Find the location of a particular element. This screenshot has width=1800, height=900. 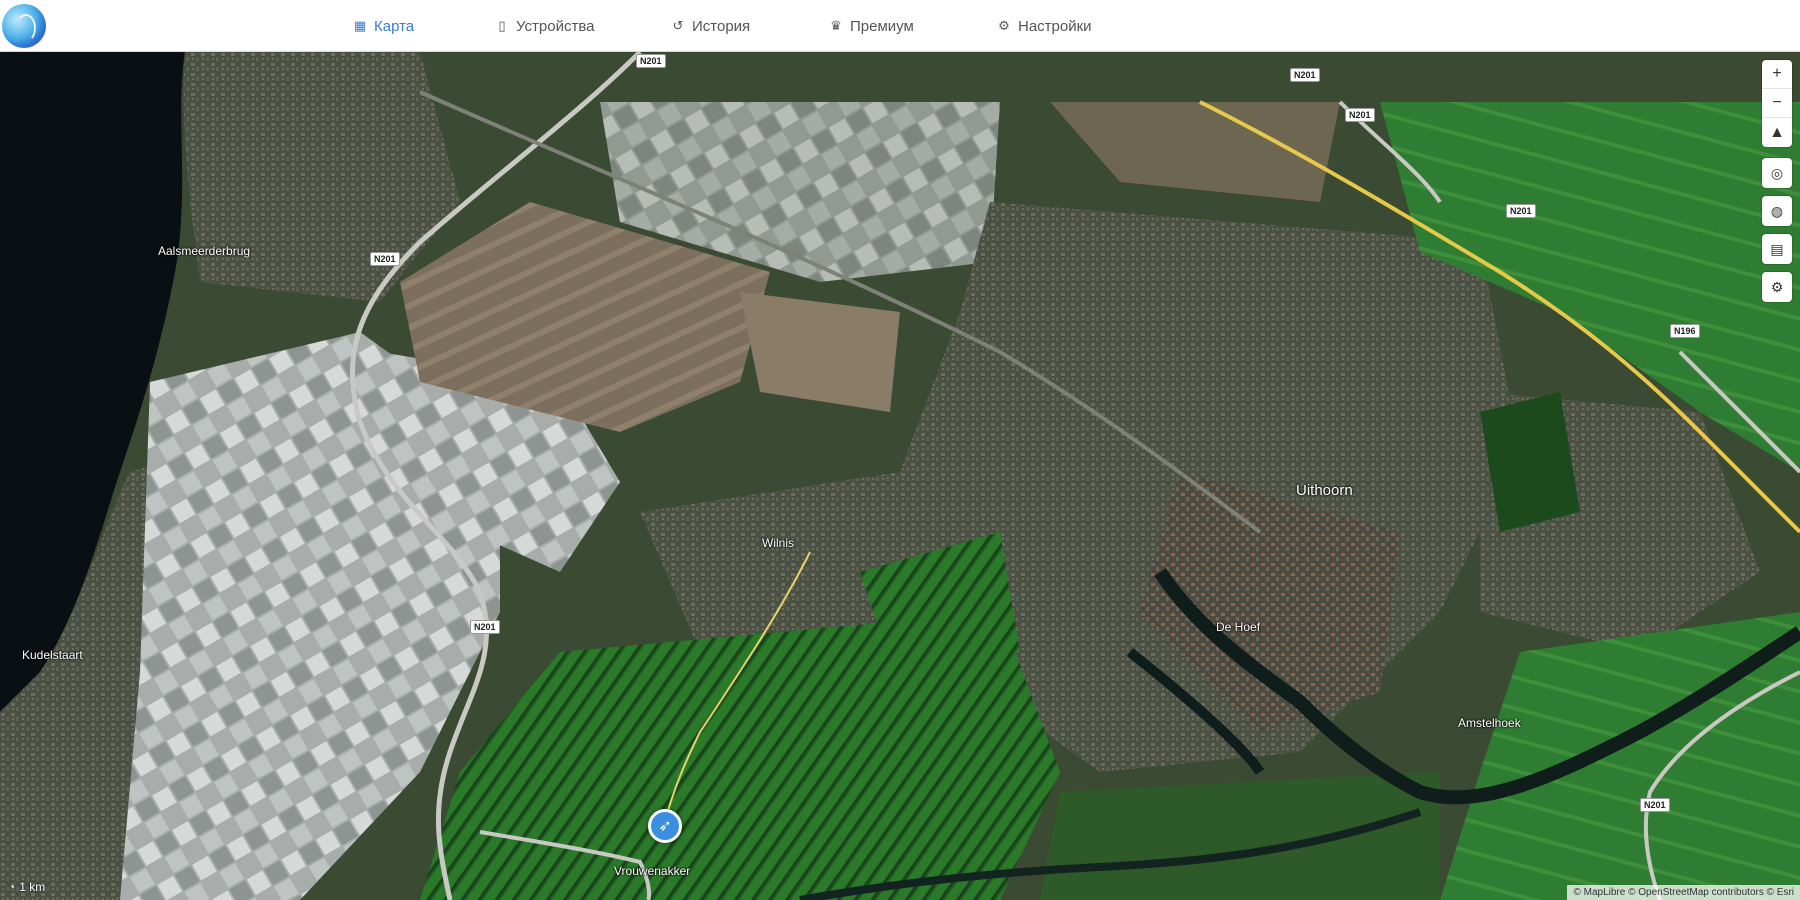

nav-settings: ⚙ Настройки is located at coordinates (1044, 26).